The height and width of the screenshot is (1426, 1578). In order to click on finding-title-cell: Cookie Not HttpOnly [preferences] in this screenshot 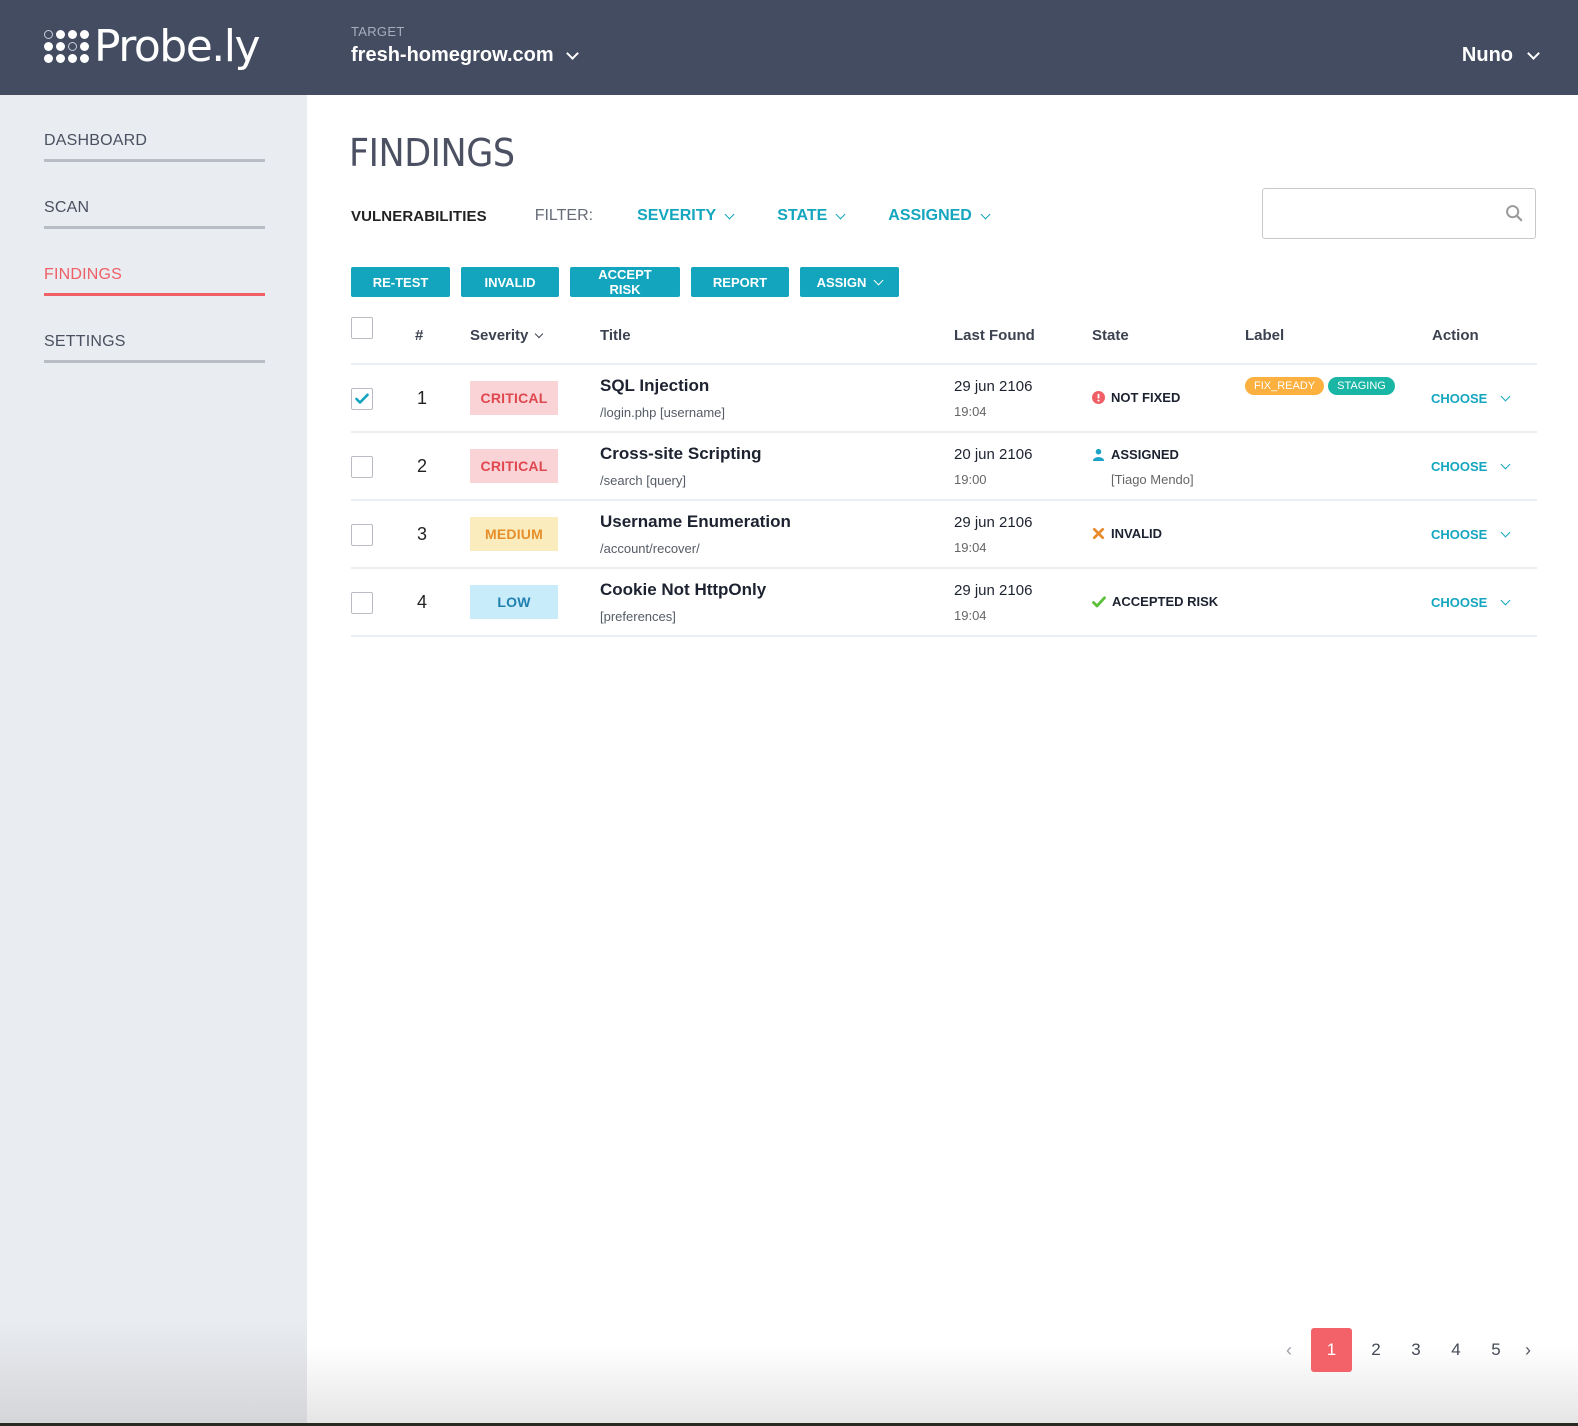, I will do `click(683, 602)`.